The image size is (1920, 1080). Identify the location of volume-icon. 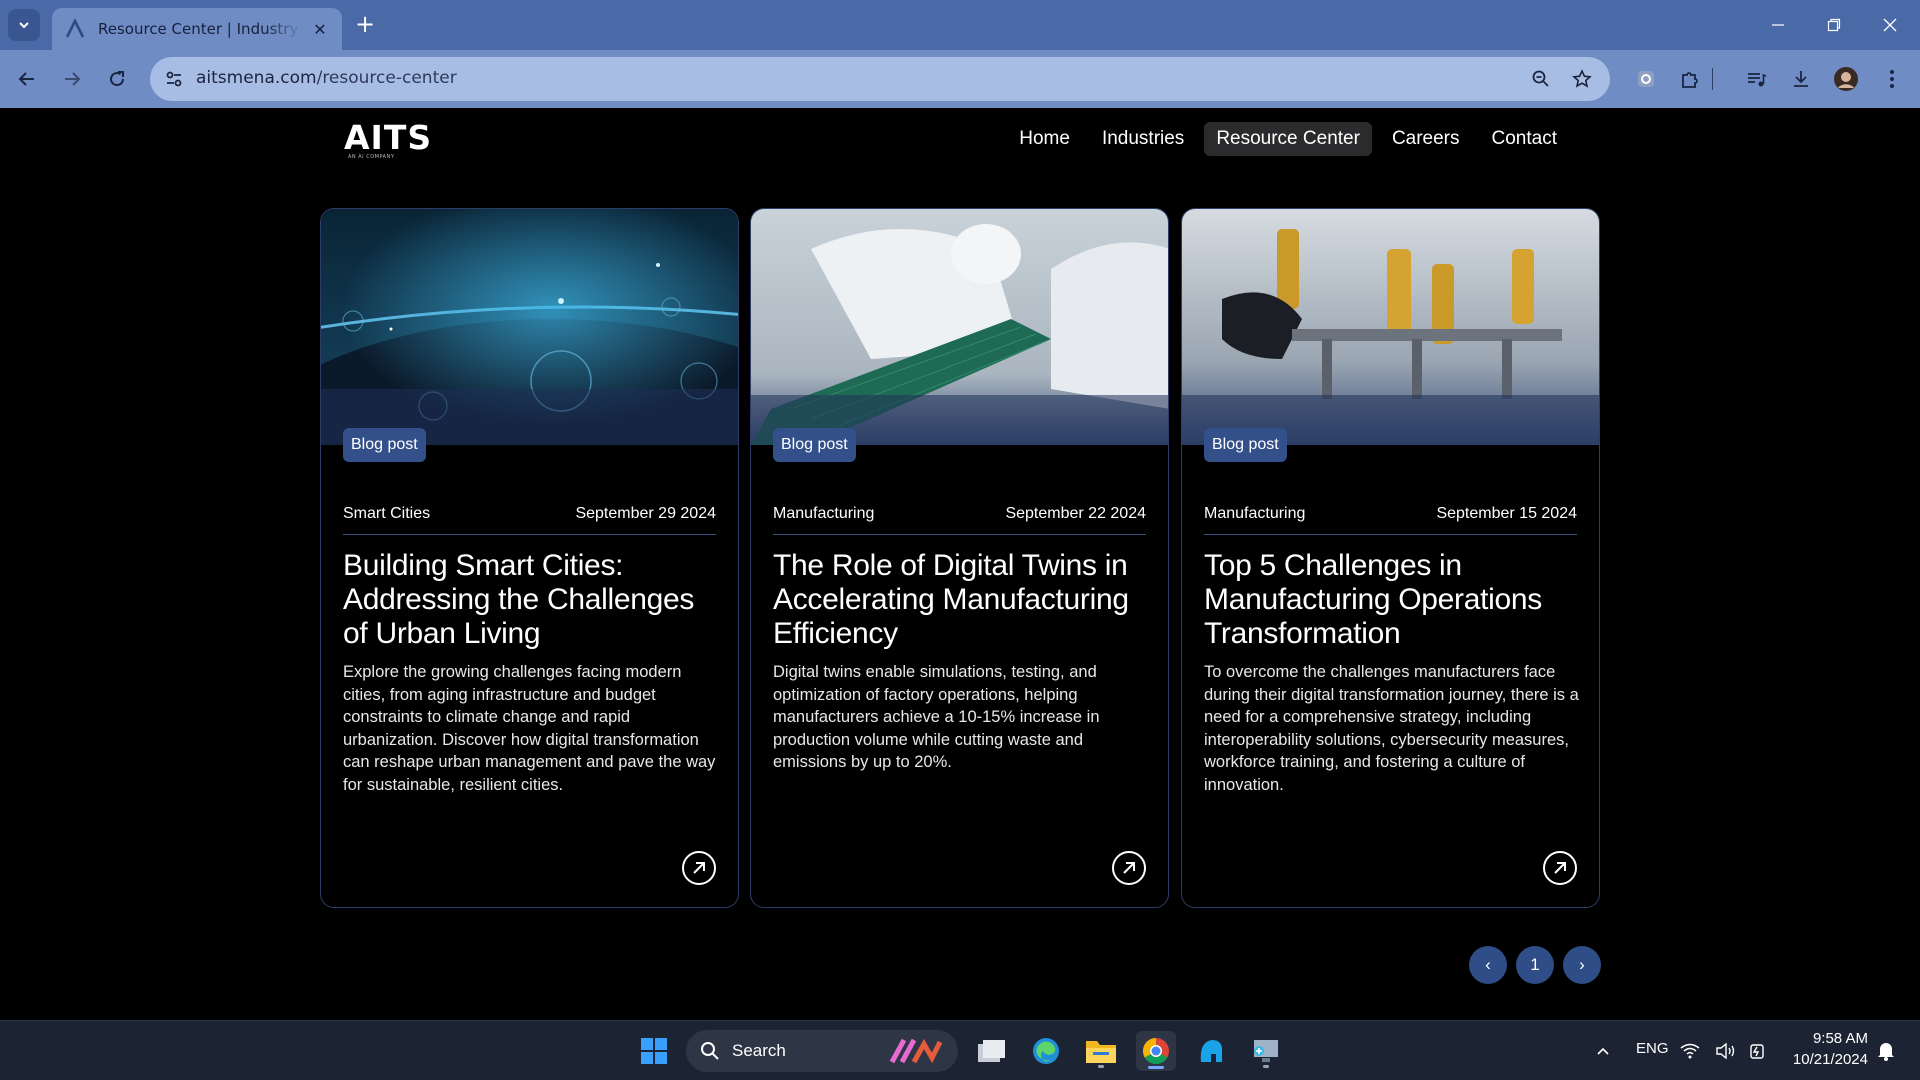
(1726, 1051).